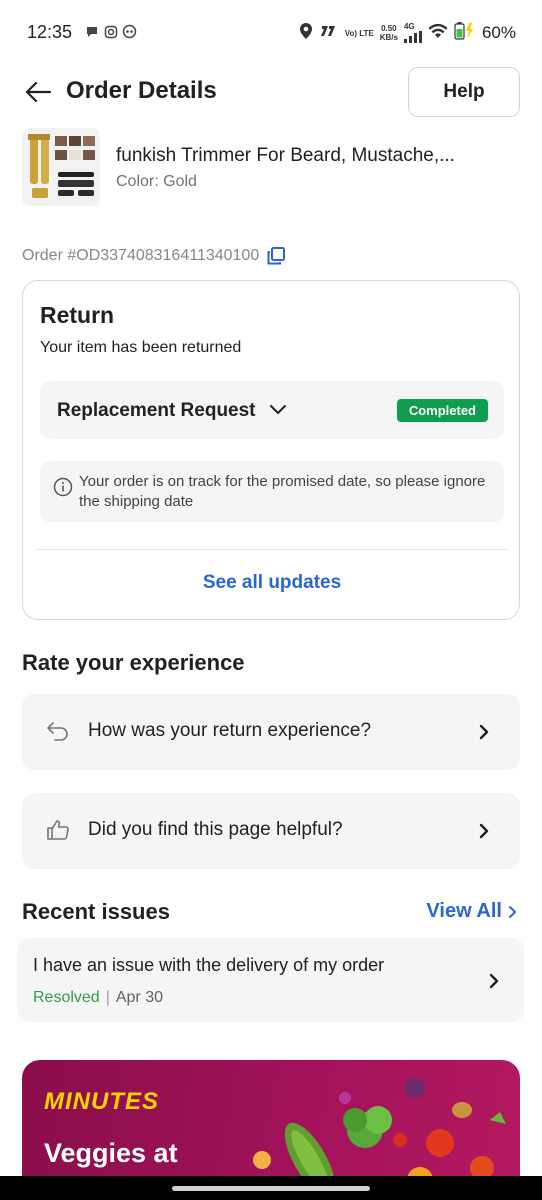 This screenshot has height=1200, width=542. What do you see at coordinates (156, 181) in the screenshot?
I see `product-variant: Color: Gold` at bounding box center [156, 181].